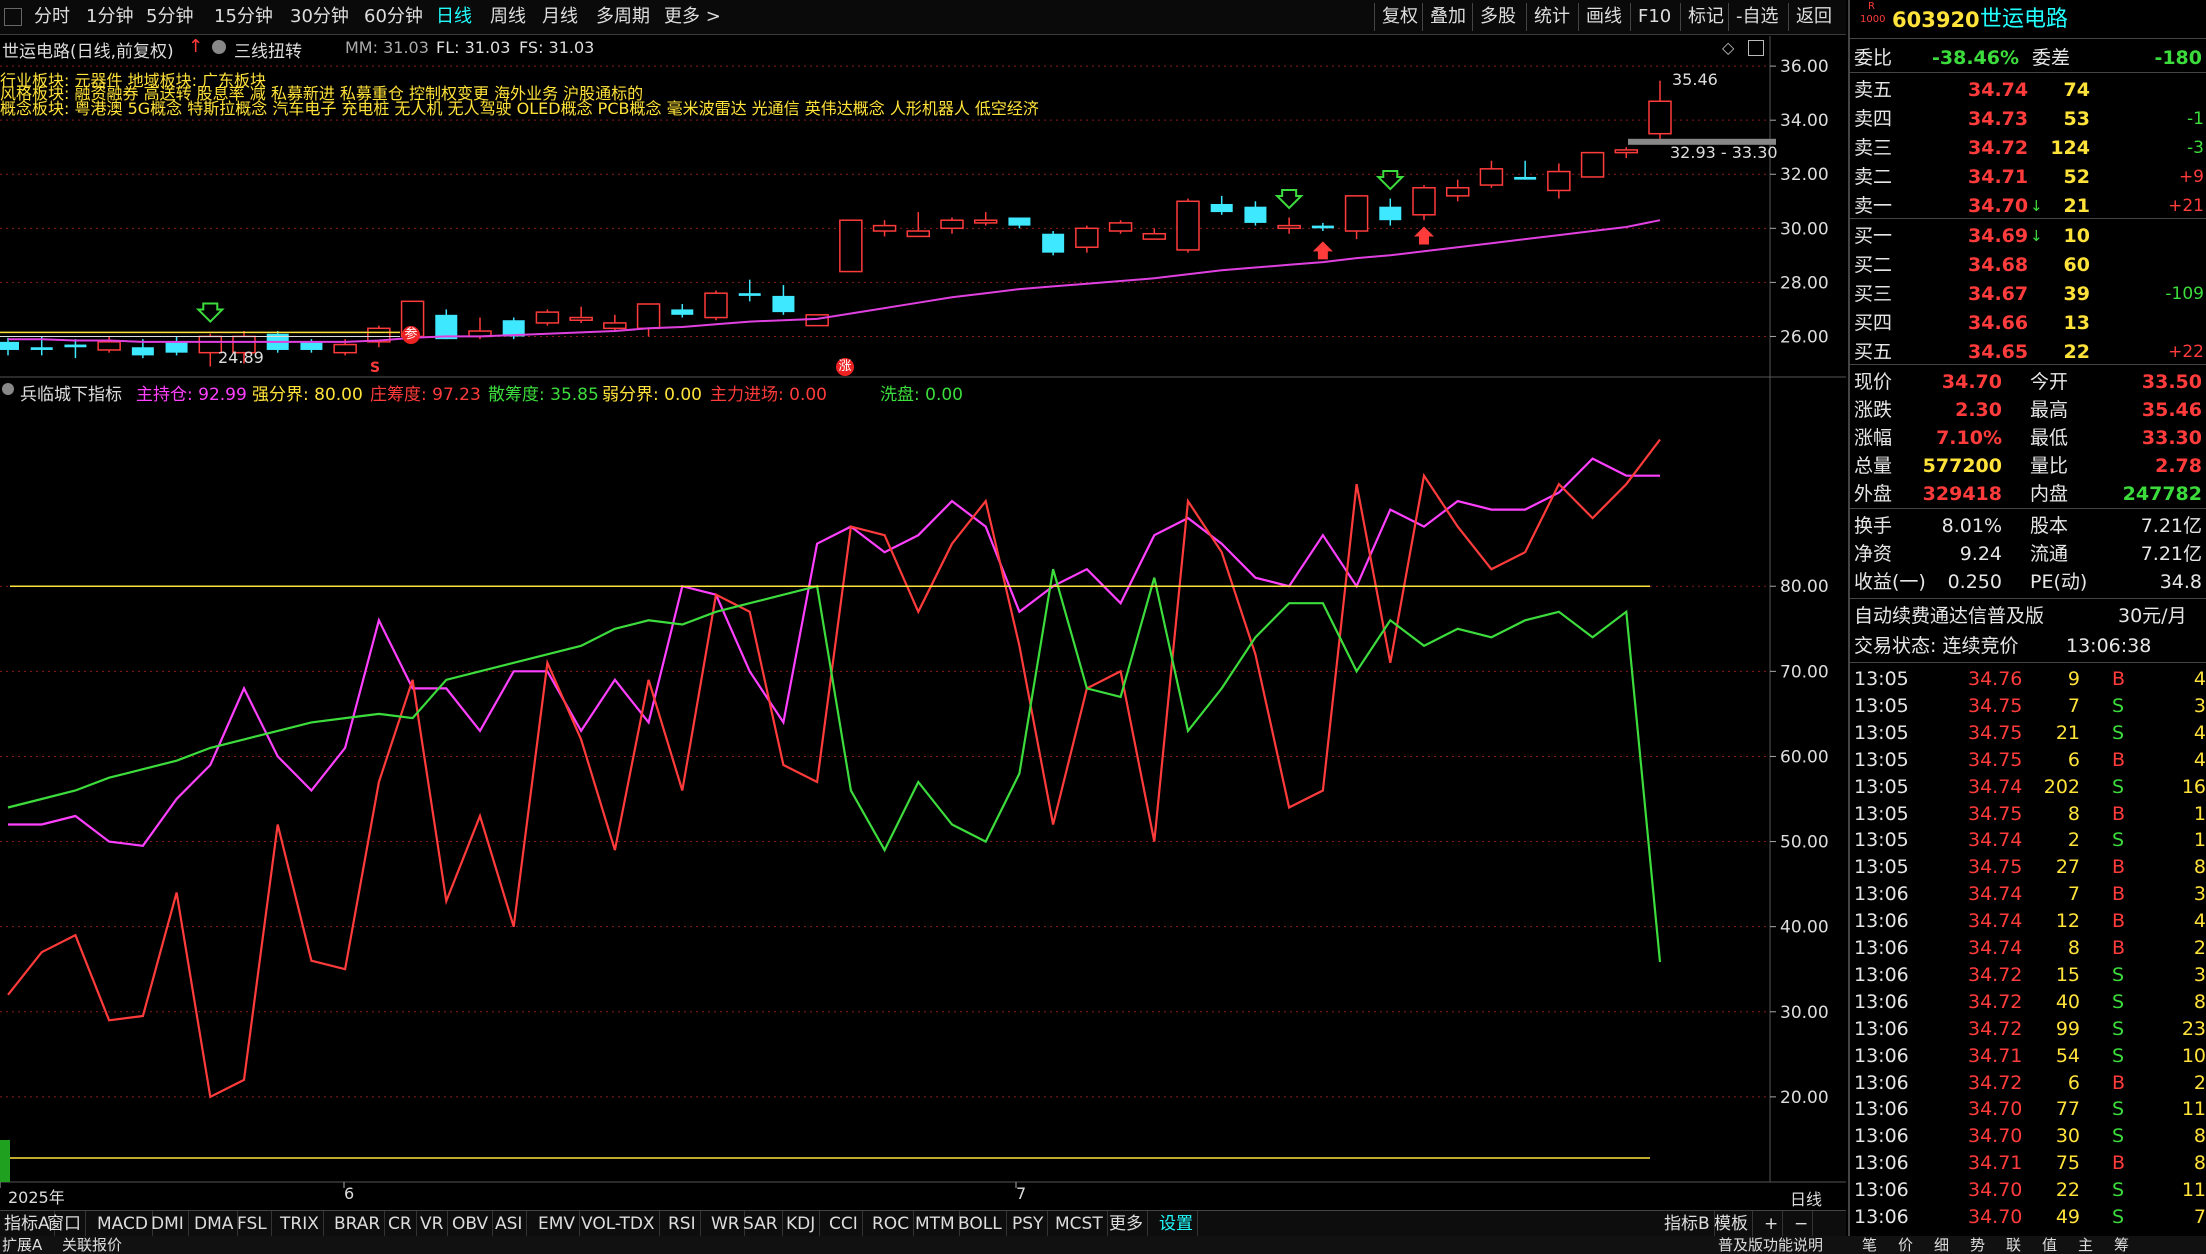 This screenshot has width=2206, height=1254. I want to click on indicator-tab: RSI, so click(682, 1224).